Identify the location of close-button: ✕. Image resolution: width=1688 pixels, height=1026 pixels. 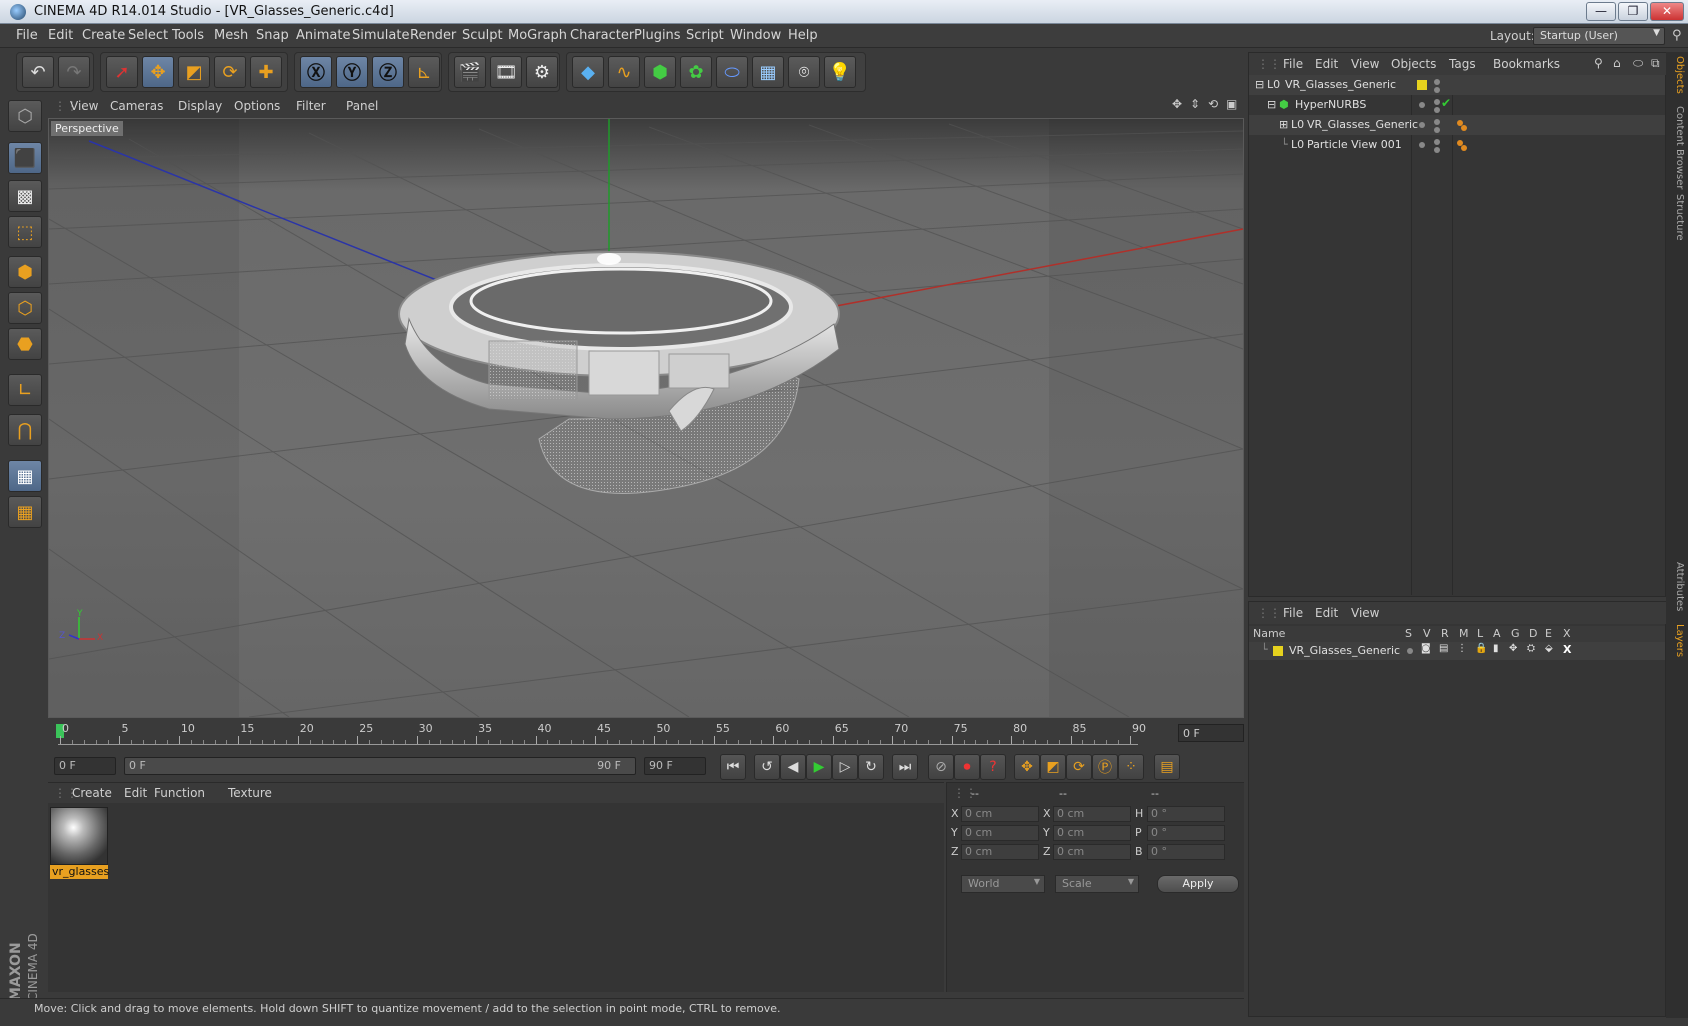
(1667, 11).